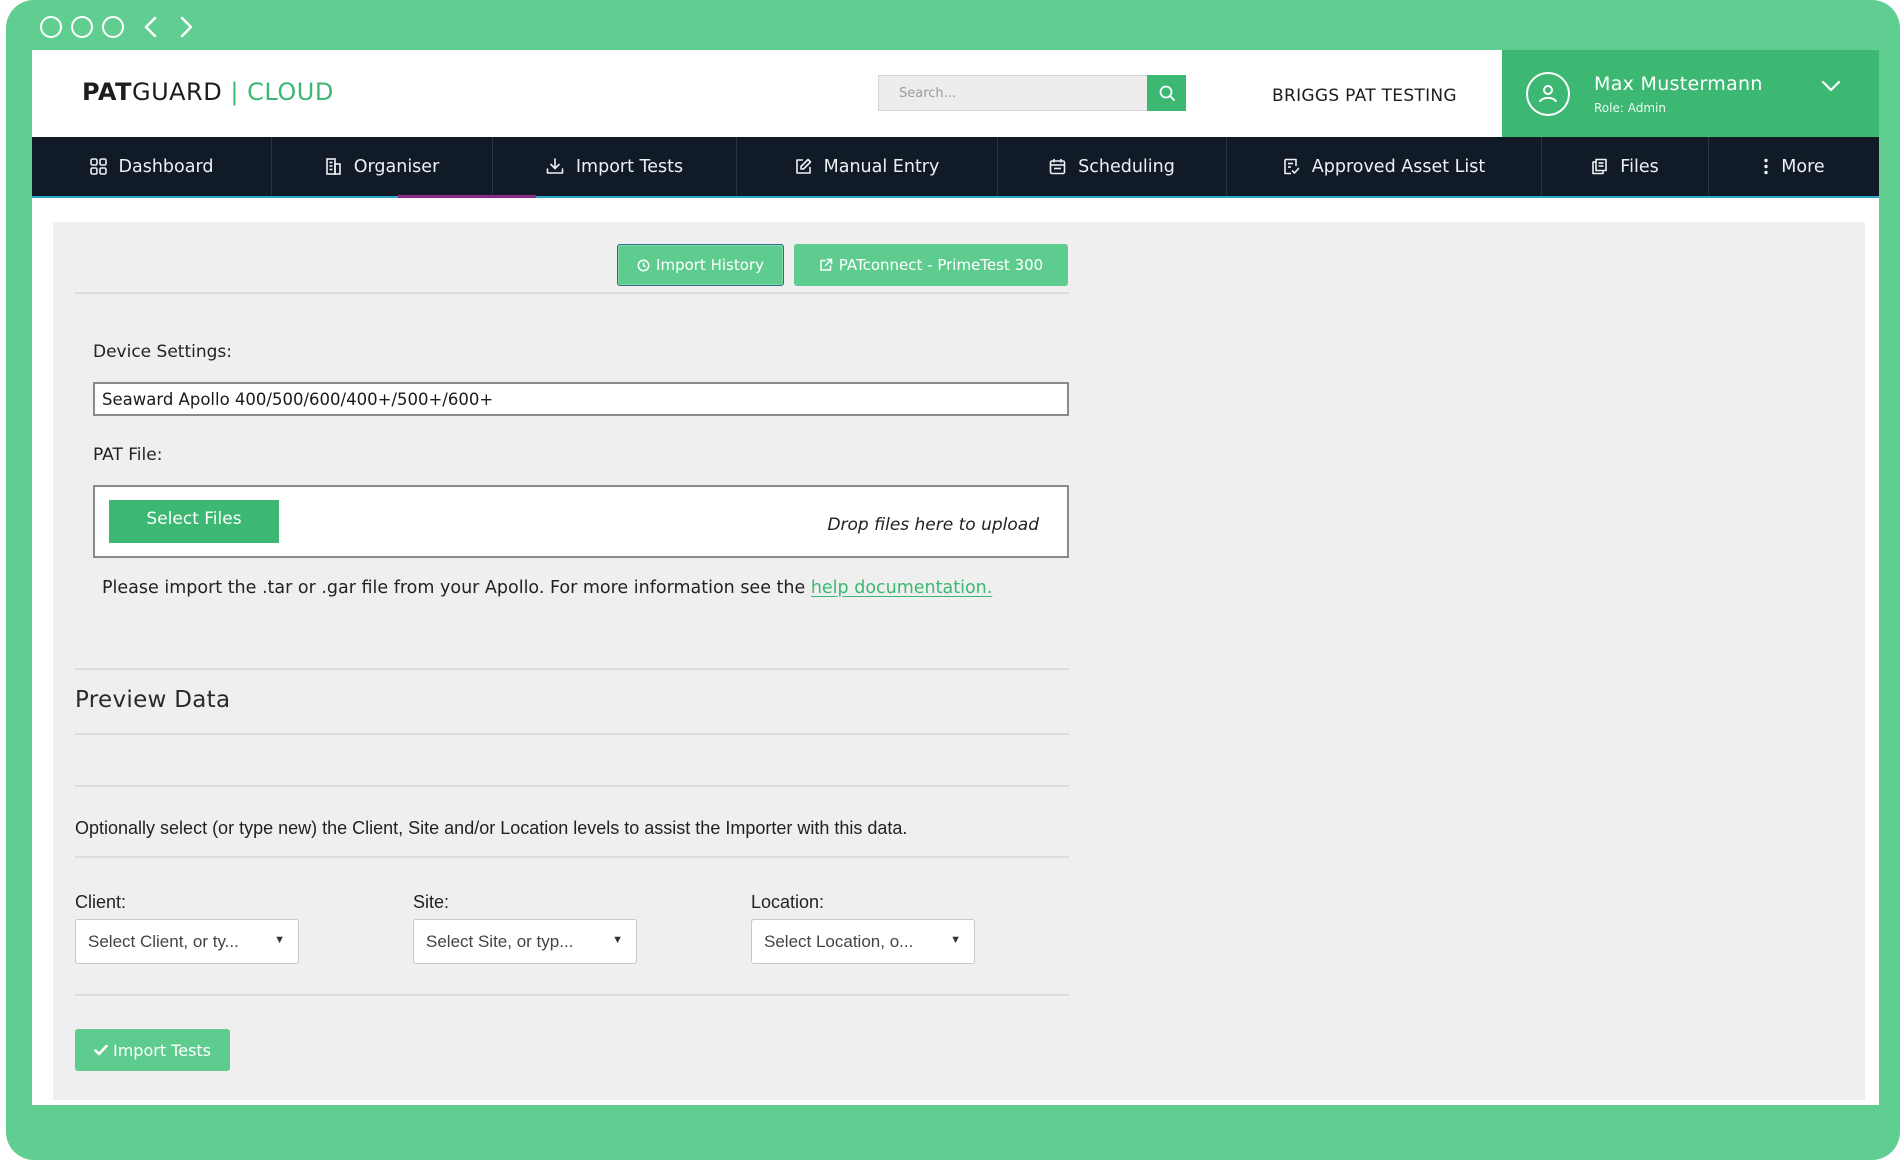  What do you see at coordinates (555, 166) in the screenshot?
I see `download-icon` at bounding box center [555, 166].